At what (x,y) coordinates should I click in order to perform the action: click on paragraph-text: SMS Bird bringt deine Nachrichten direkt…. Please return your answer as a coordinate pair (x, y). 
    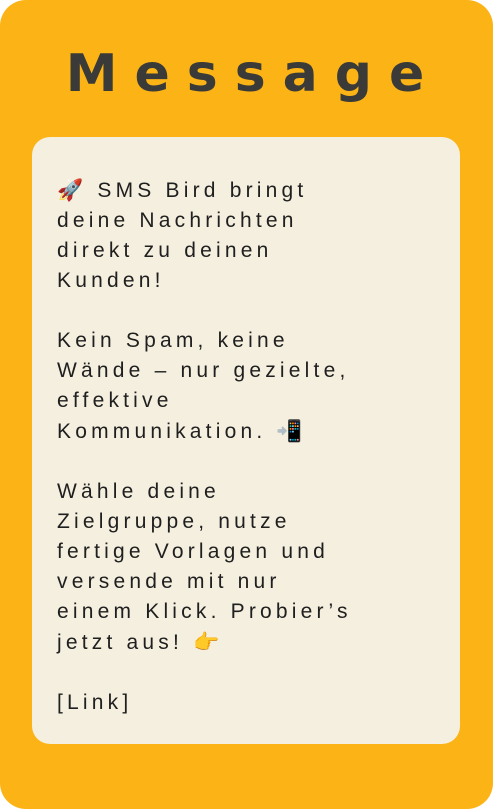
    Looking at the image, I should click on (182, 235).